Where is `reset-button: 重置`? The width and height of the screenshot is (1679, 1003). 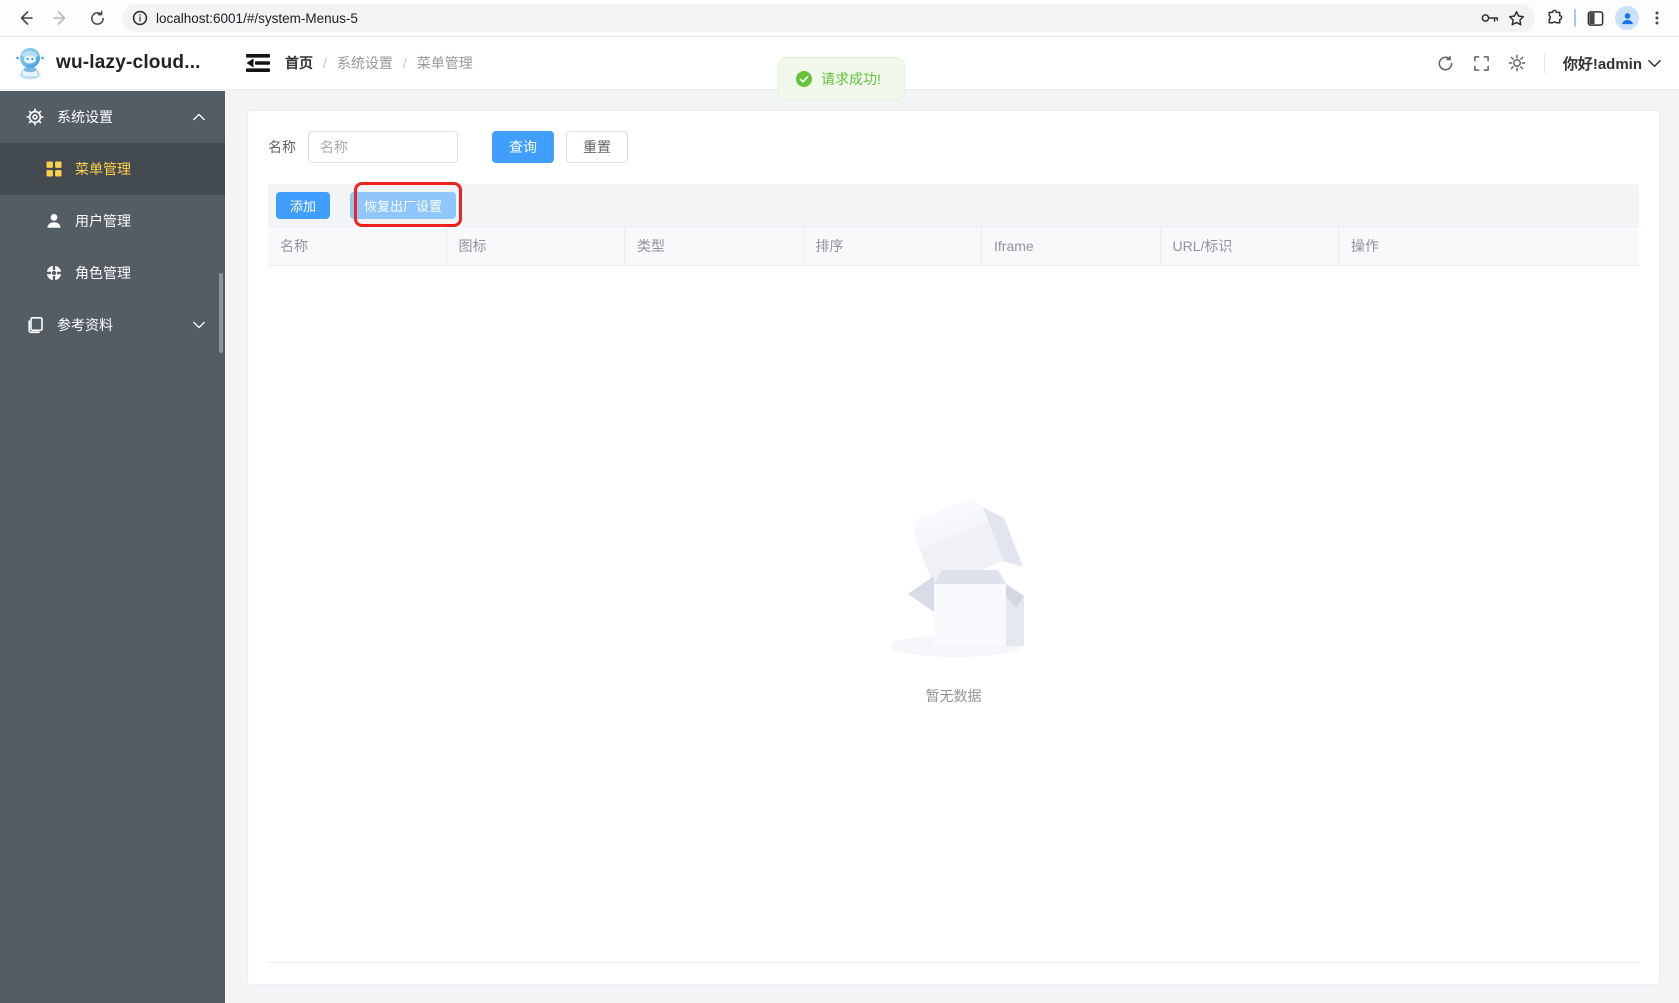
reset-button: 重置 is located at coordinates (597, 147).